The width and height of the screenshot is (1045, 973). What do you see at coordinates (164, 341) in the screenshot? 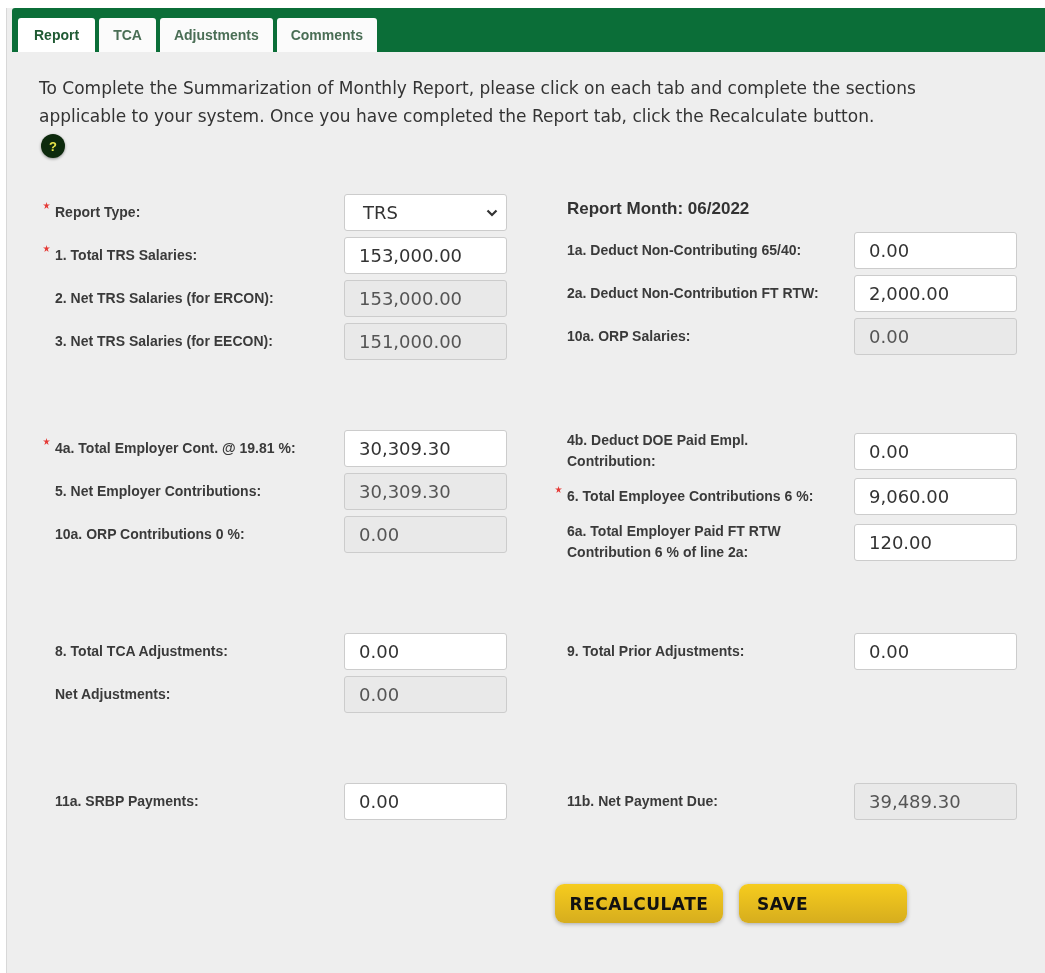
I see `field-label: 3. Net TRS Salaries (for EECON):` at bounding box center [164, 341].